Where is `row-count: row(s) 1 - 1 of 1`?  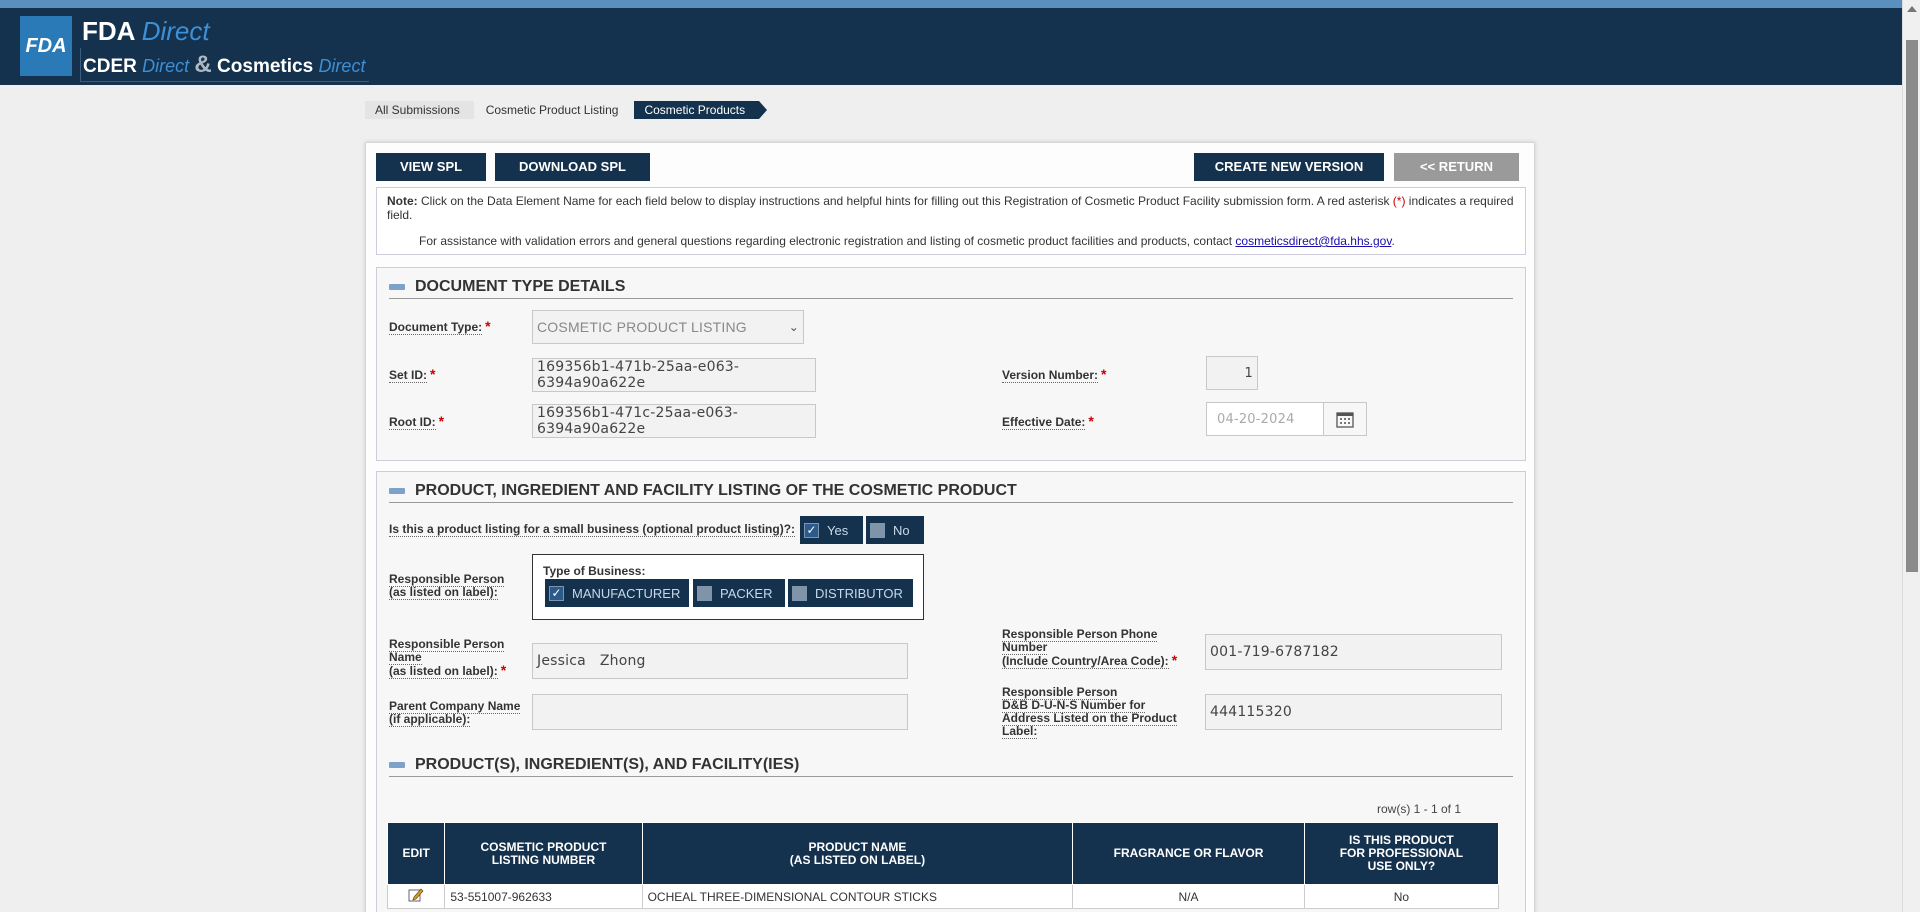 row-count: row(s) 1 - 1 of 1 is located at coordinates (1419, 809).